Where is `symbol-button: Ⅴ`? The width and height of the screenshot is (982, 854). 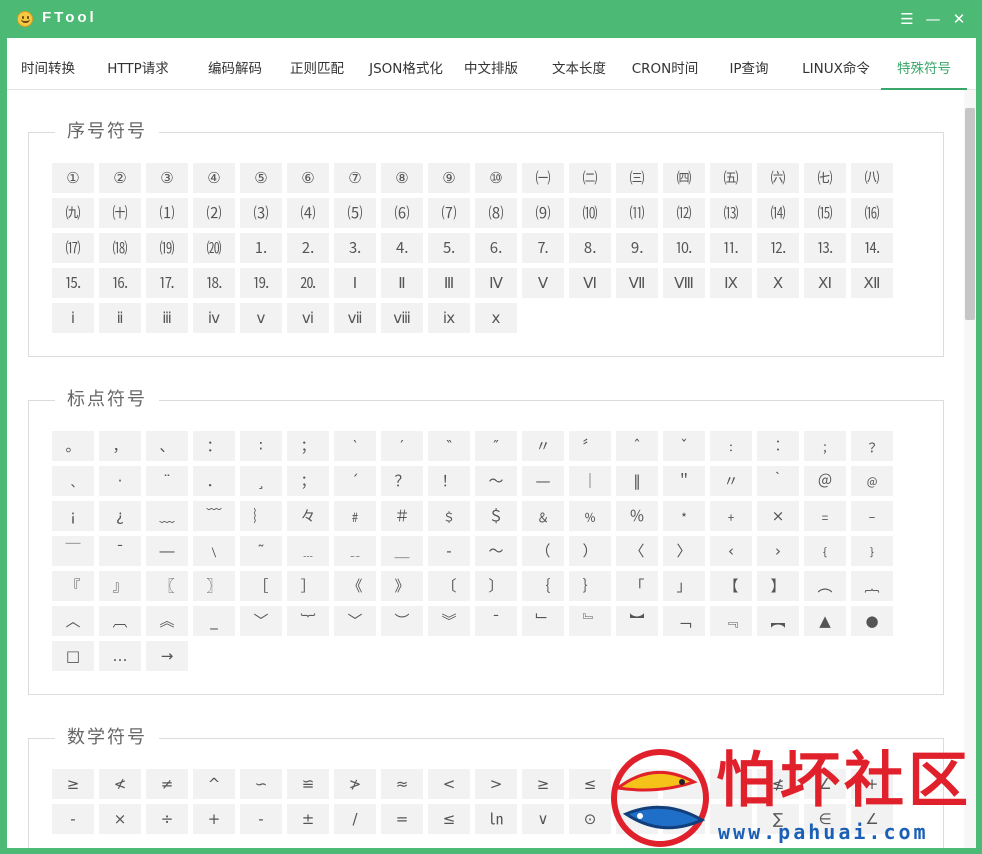 symbol-button: Ⅴ is located at coordinates (543, 283).